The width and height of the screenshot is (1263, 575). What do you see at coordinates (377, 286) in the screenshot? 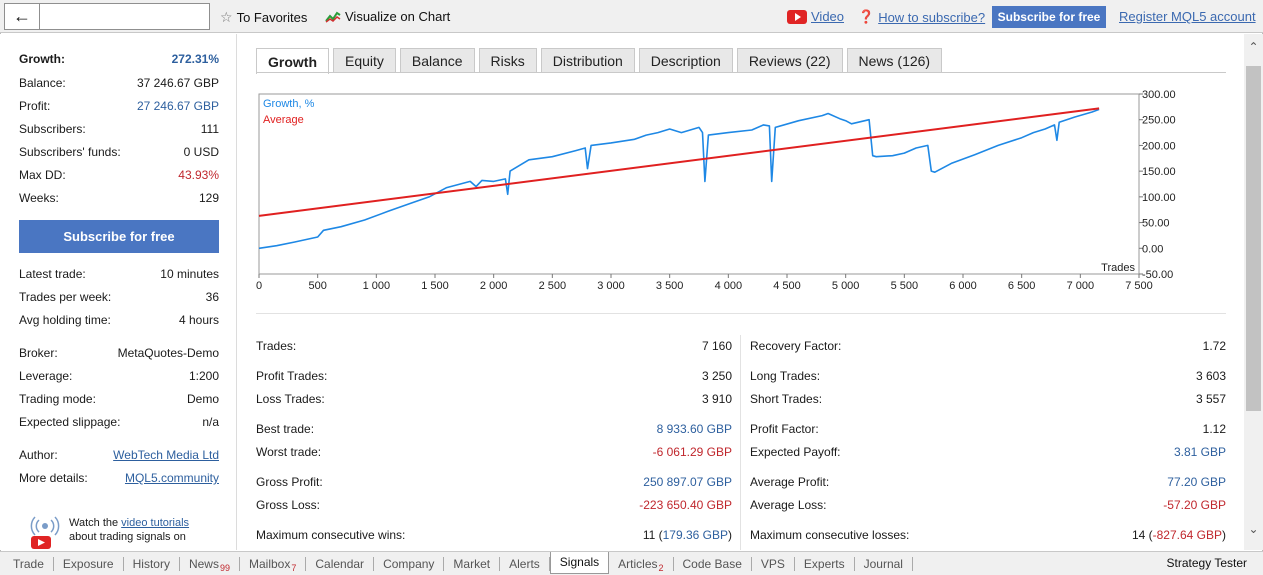
I see `x-tick-label: 1 000` at bounding box center [377, 286].